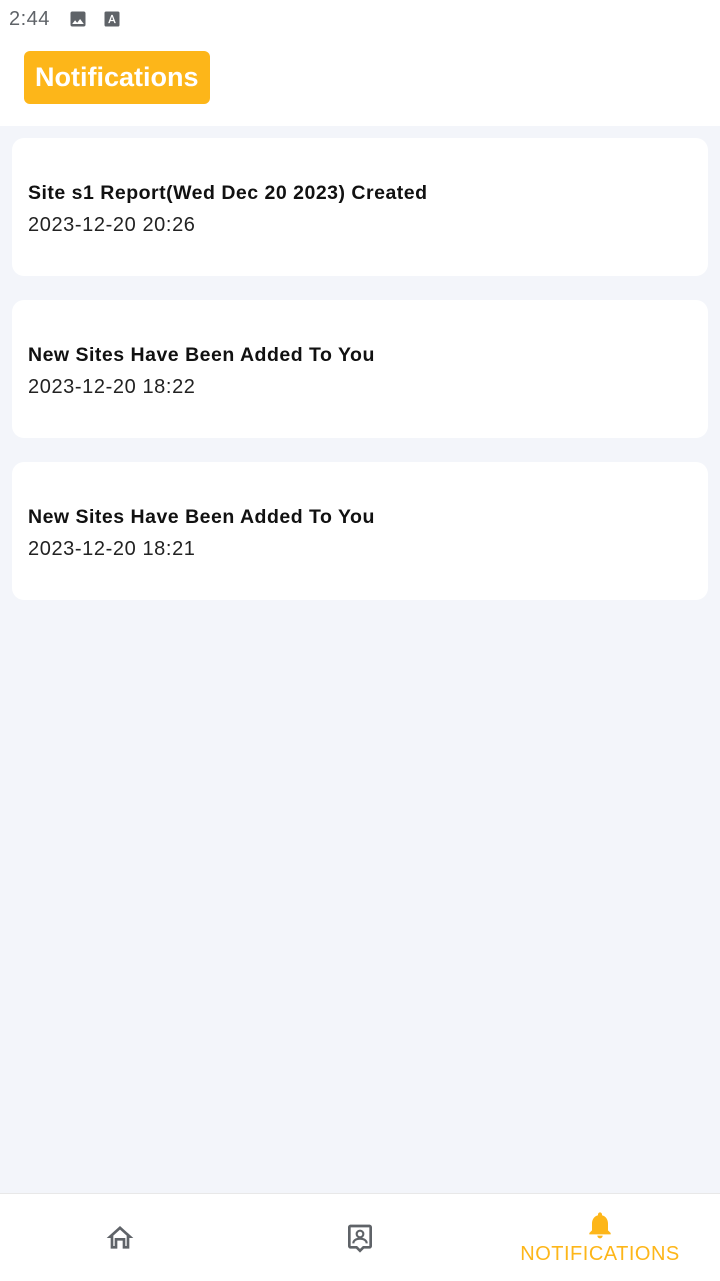 This screenshot has width=720, height=1281. I want to click on text-a-icon, so click(112, 19).